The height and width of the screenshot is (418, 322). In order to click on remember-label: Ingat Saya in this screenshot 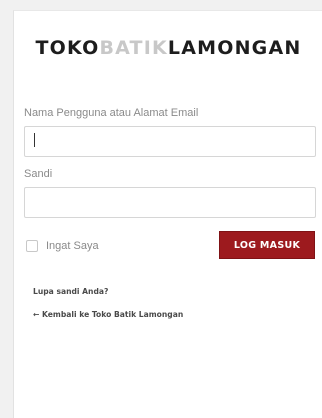, I will do `click(72, 246)`.